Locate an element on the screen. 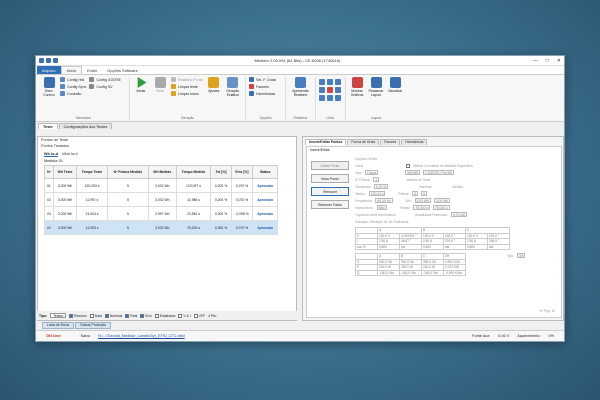 Image resolution: width=600 pixels, height=400 pixels. utilizar-constante-checkbox is located at coordinates (408, 165).